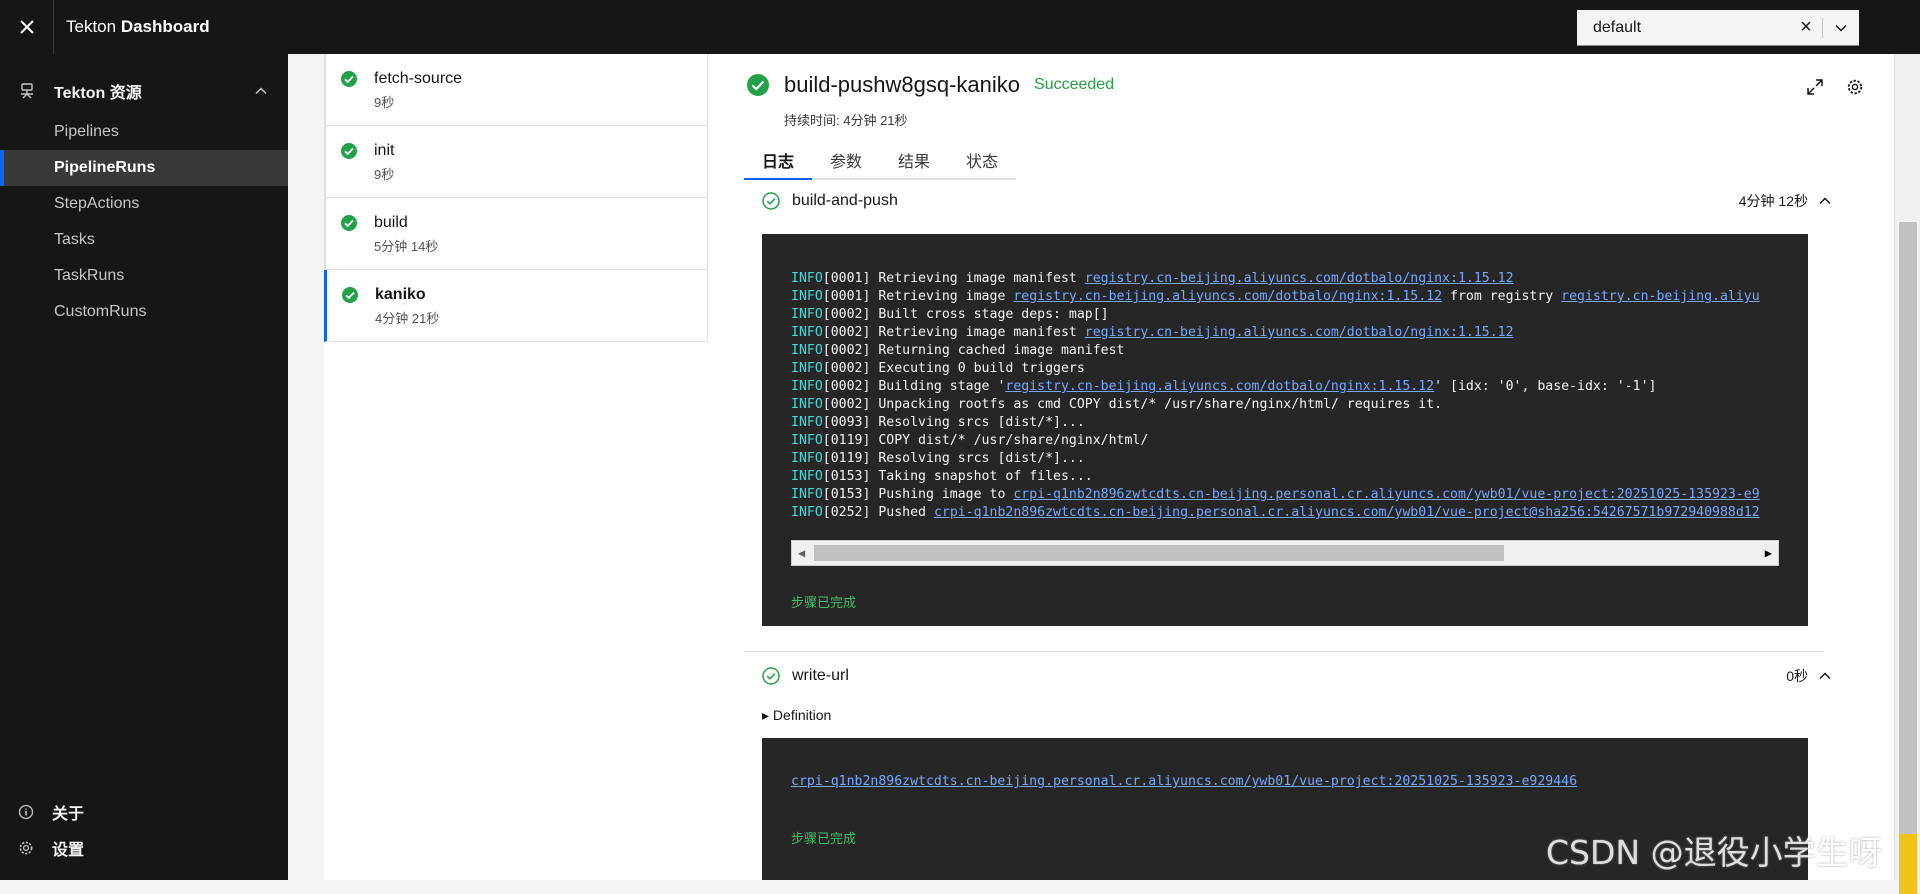 The height and width of the screenshot is (894, 1920). What do you see at coordinates (68, 814) in the screenshot?
I see `about-label: 关于` at bounding box center [68, 814].